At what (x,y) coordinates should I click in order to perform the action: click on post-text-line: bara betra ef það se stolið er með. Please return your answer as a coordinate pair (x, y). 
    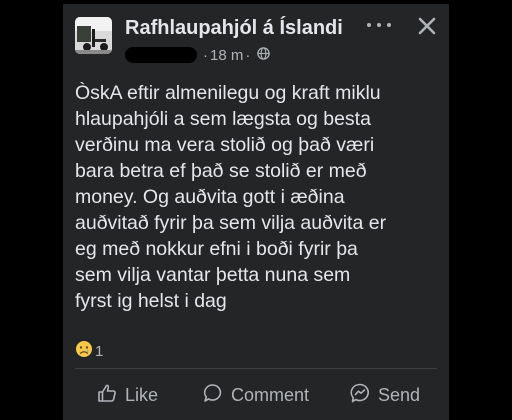
    Looking at the image, I should click on (221, 171).